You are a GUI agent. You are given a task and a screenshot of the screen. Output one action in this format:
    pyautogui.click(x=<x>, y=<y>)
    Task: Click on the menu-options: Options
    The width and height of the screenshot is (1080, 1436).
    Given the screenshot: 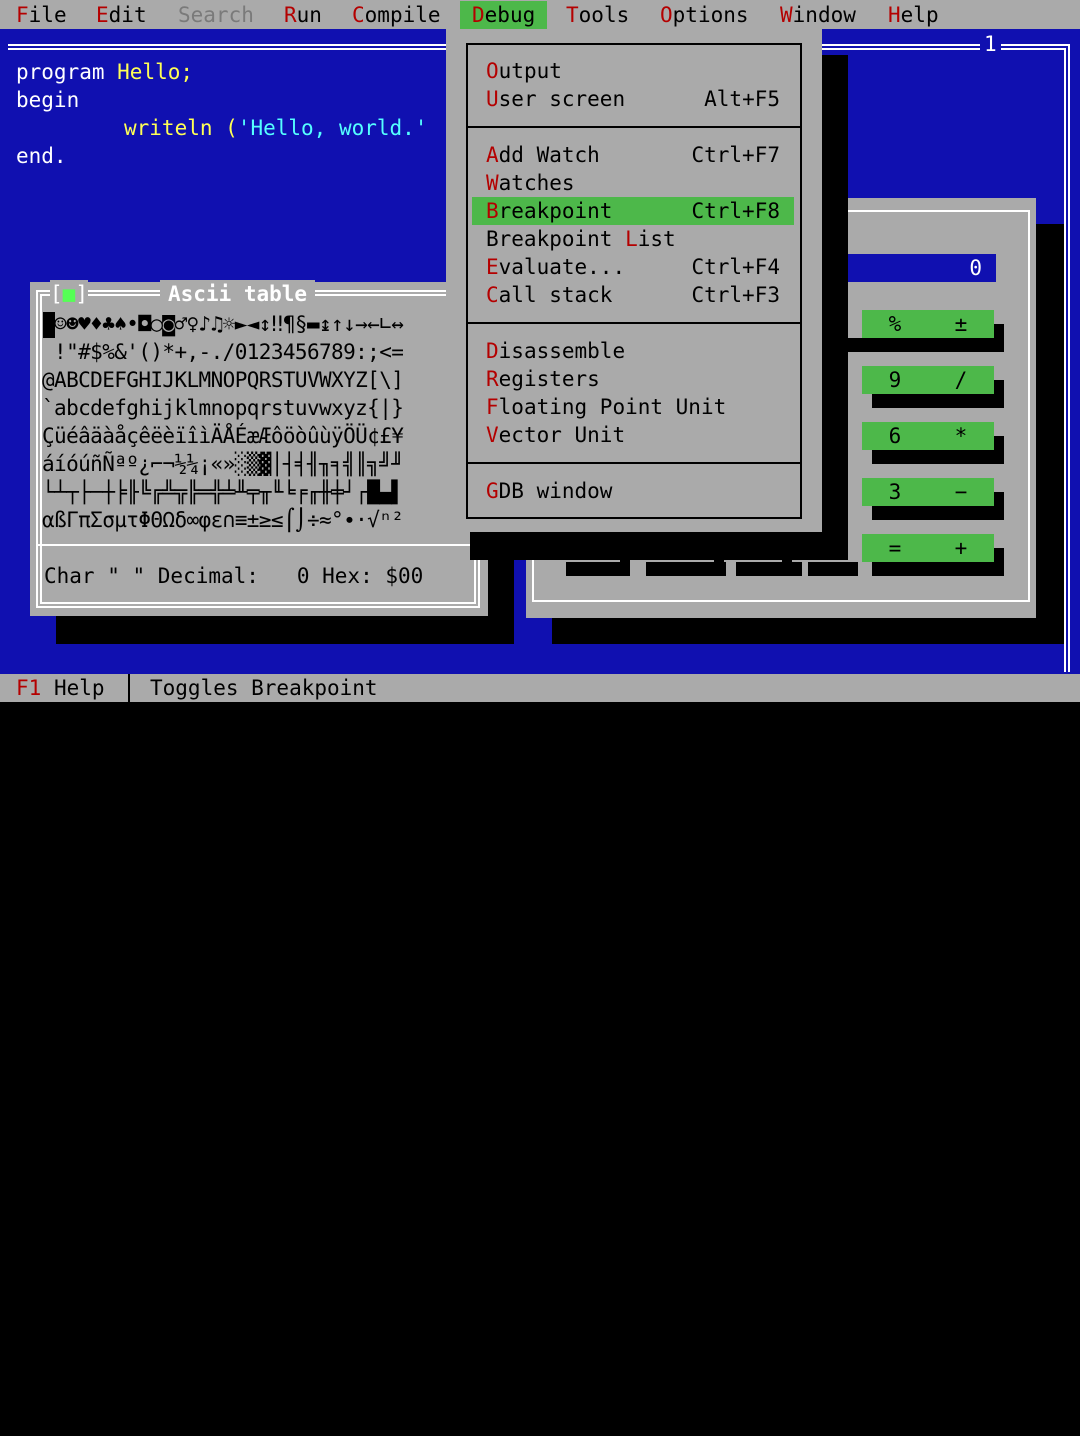 What is the action you would take?
    pyautogui.click(x=704, y=15)
    